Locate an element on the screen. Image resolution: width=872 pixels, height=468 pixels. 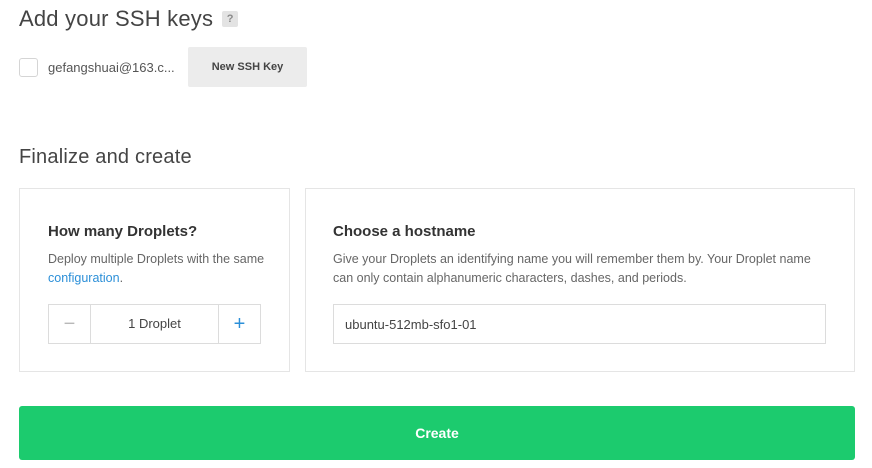
minus-icon: − is located at coordinates (69, 323).